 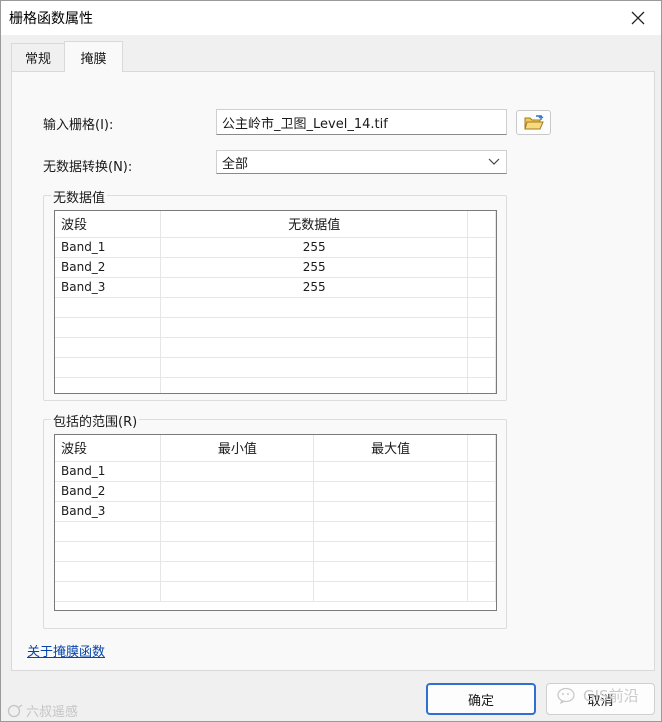 What do you see at coordinates (15, 710) in the screenshot?
I see `watermark-logo-icon` at bounding box center [15, 710].